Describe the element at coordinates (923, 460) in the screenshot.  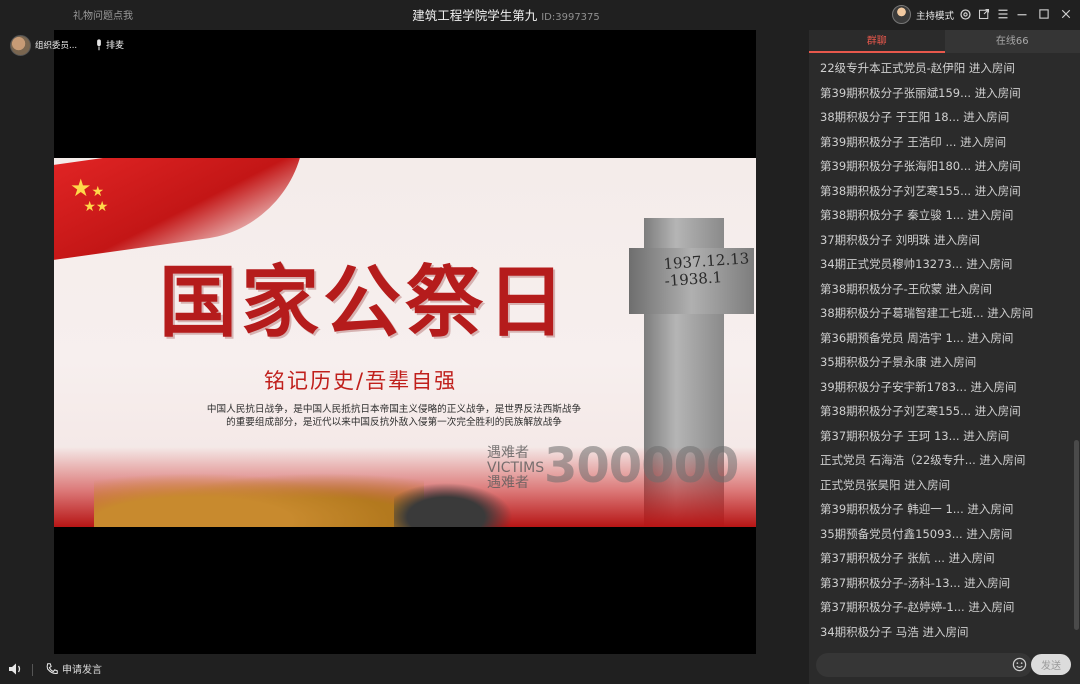
I see `message-item: 正式党员 石海浩（22级专升... 进入房间` at that location.